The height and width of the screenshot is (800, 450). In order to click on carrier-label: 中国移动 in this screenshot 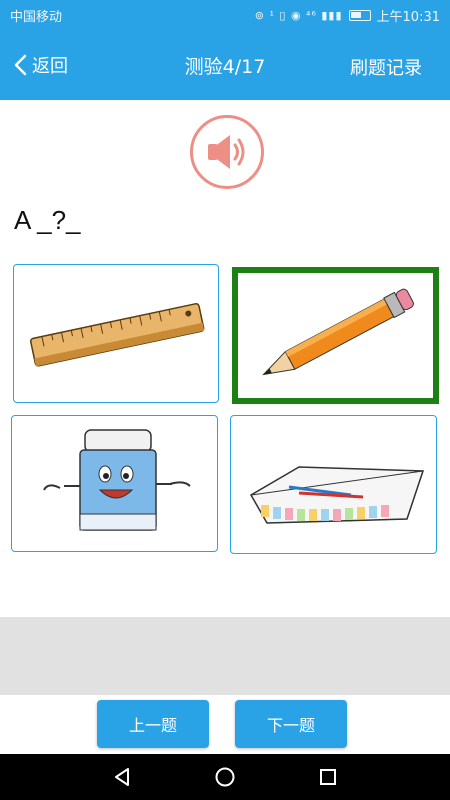, I will do `click(36, 17)`.